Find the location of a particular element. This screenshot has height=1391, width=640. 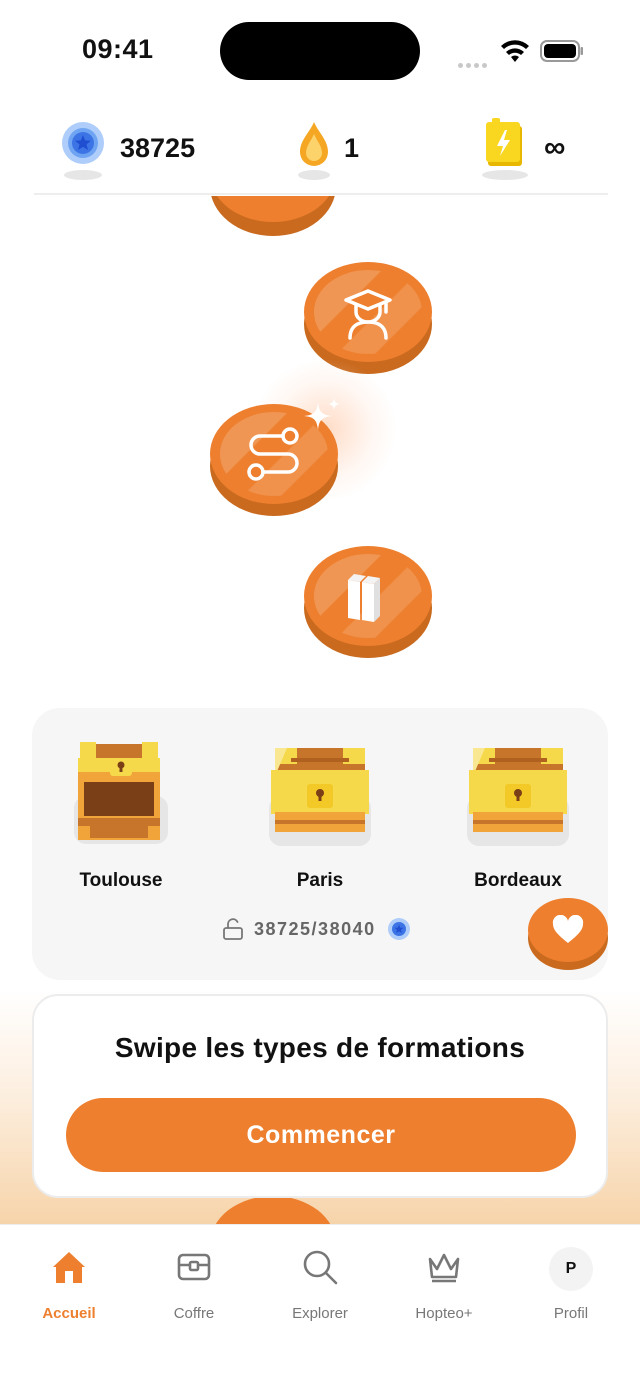

heart-icon is located at coordinates (568, 929).